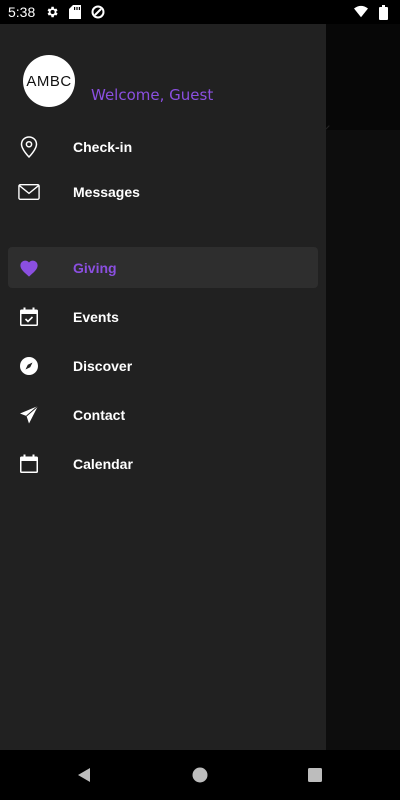  I want to click on battery-icon, so click(383, 12).